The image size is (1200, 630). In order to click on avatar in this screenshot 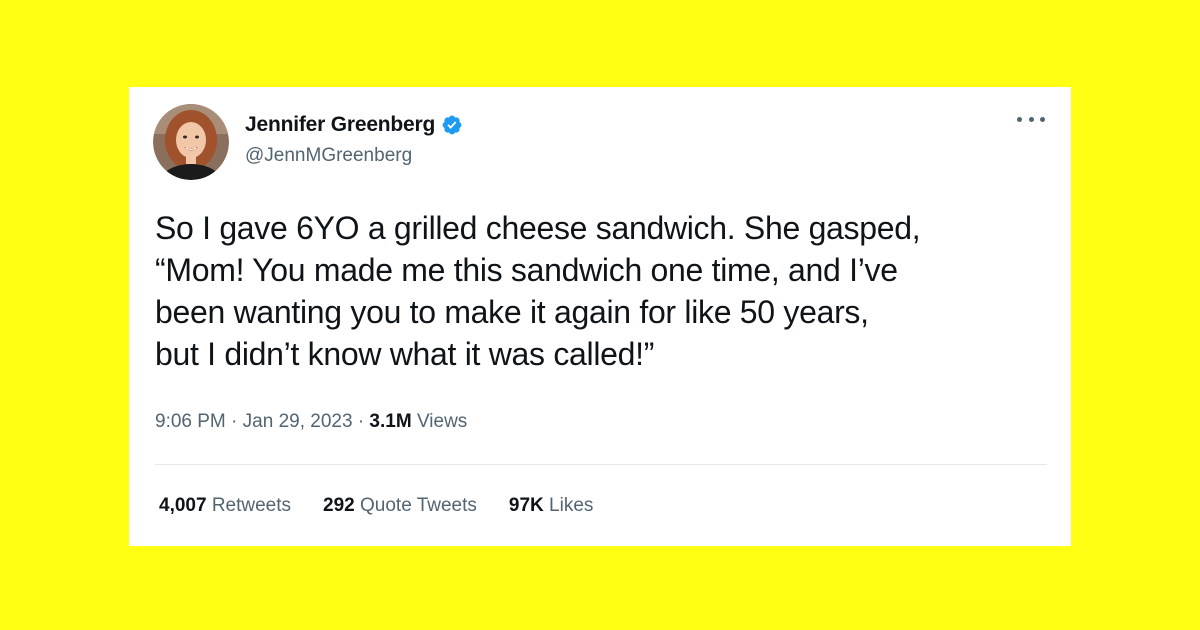, I will do `click(191, 142)`.